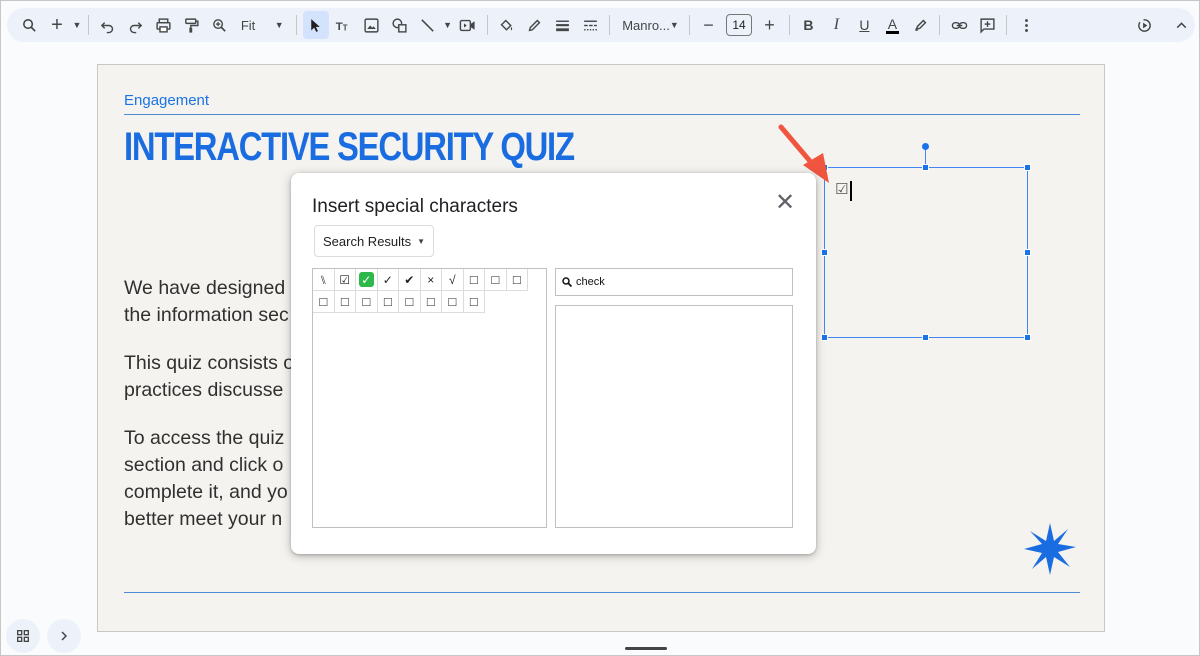  Describe the element at coordinates (674, 25) in the screenshot. I see `chevron-down-icon: ▼` at that location.